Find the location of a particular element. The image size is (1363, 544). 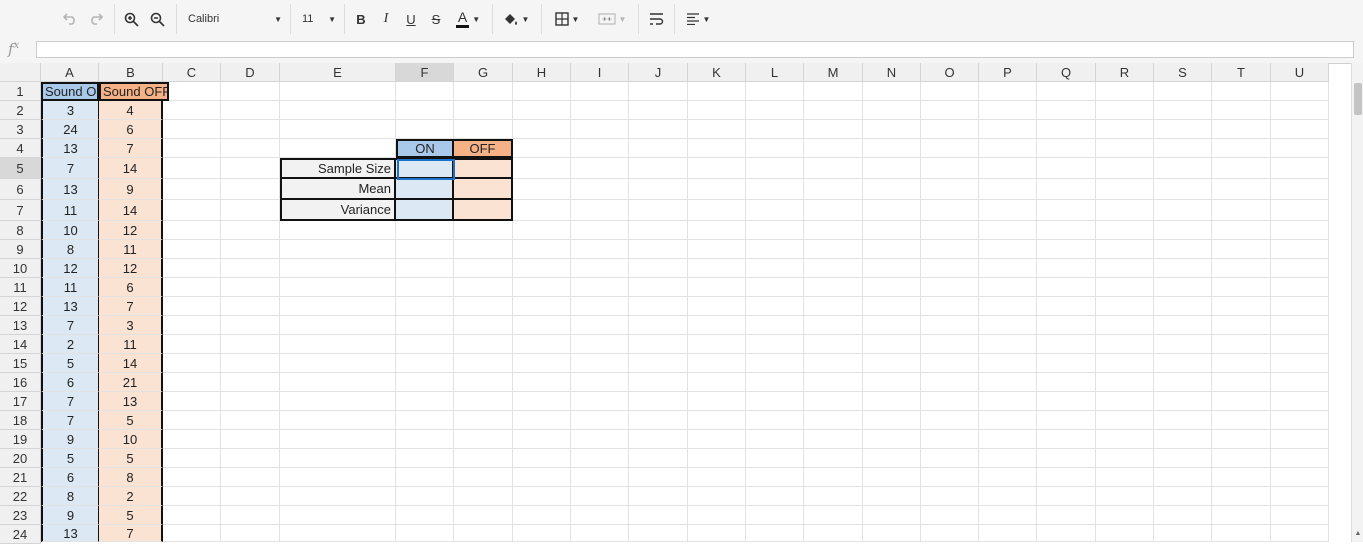

table-cell-b: 14 is located at coordinates (131, 363).